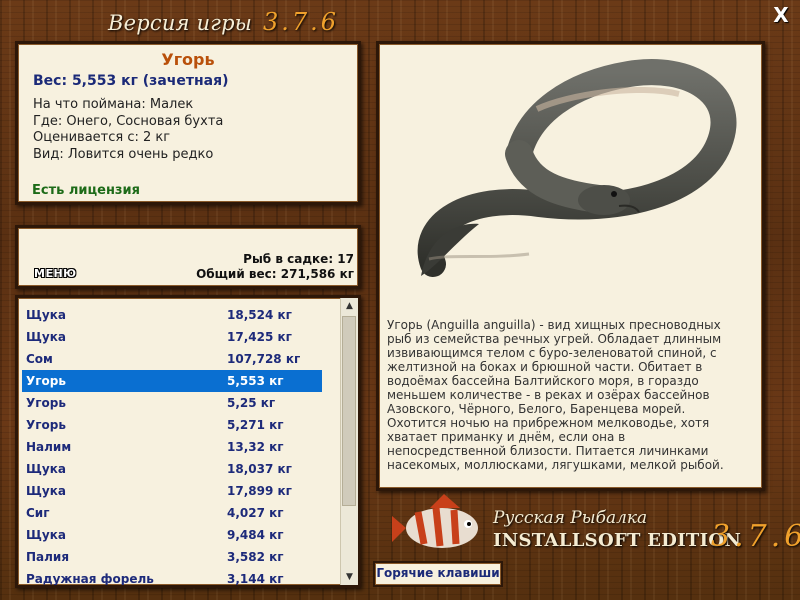 The height and width of the screenshot is (600, 800). Describe the element at coordinates (255, 447) in the screenshot. I see `list-item-weight: 13,32 кг` at that location.